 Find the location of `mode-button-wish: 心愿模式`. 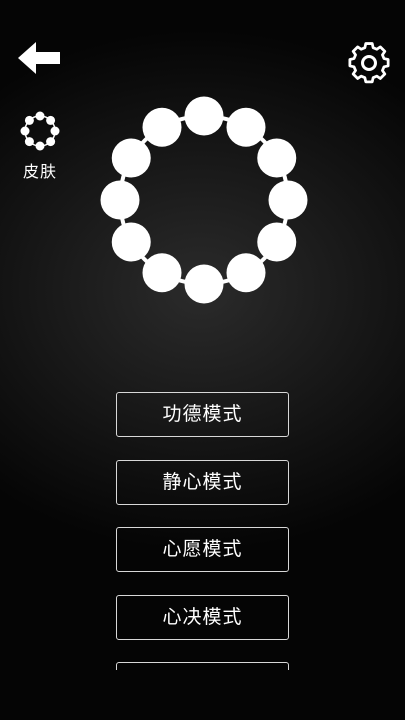

mode-button-wish: 心愿模式 is located at coordinates (202, 549).